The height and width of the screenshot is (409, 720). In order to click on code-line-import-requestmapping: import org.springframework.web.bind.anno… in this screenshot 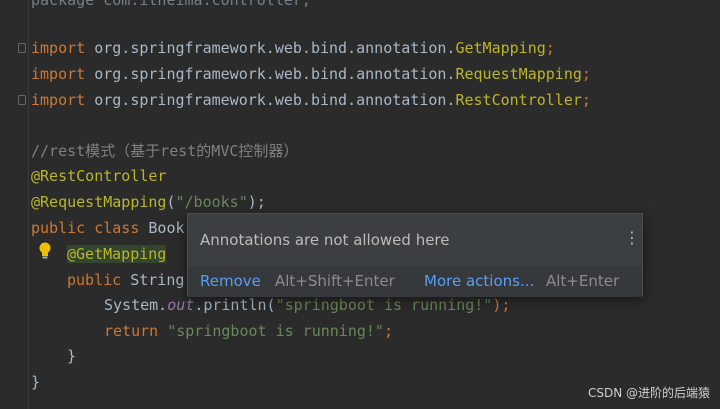, I will do `click(311, 74)`.